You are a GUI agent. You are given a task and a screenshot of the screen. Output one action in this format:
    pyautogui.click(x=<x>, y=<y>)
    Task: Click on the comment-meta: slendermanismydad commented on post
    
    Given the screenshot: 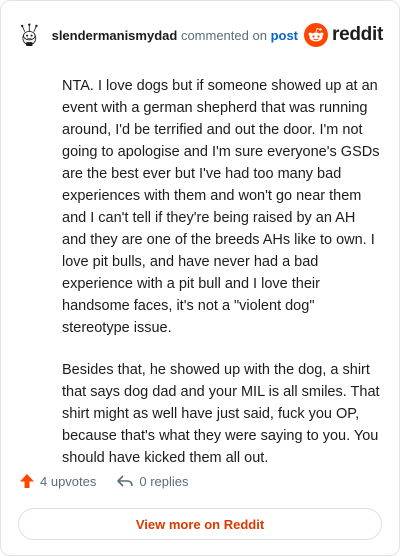 What is the action you would take?
    pyautogui.click(x=175, y=35)
    